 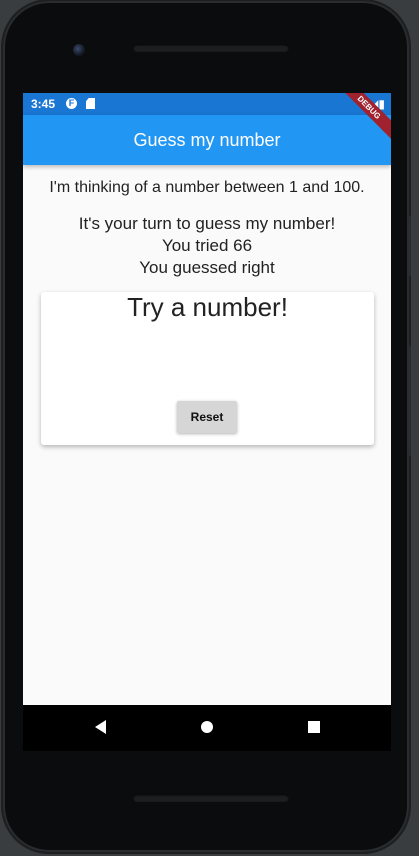 I want to click on card-title: Try a number!, so click(x=207, y=307).